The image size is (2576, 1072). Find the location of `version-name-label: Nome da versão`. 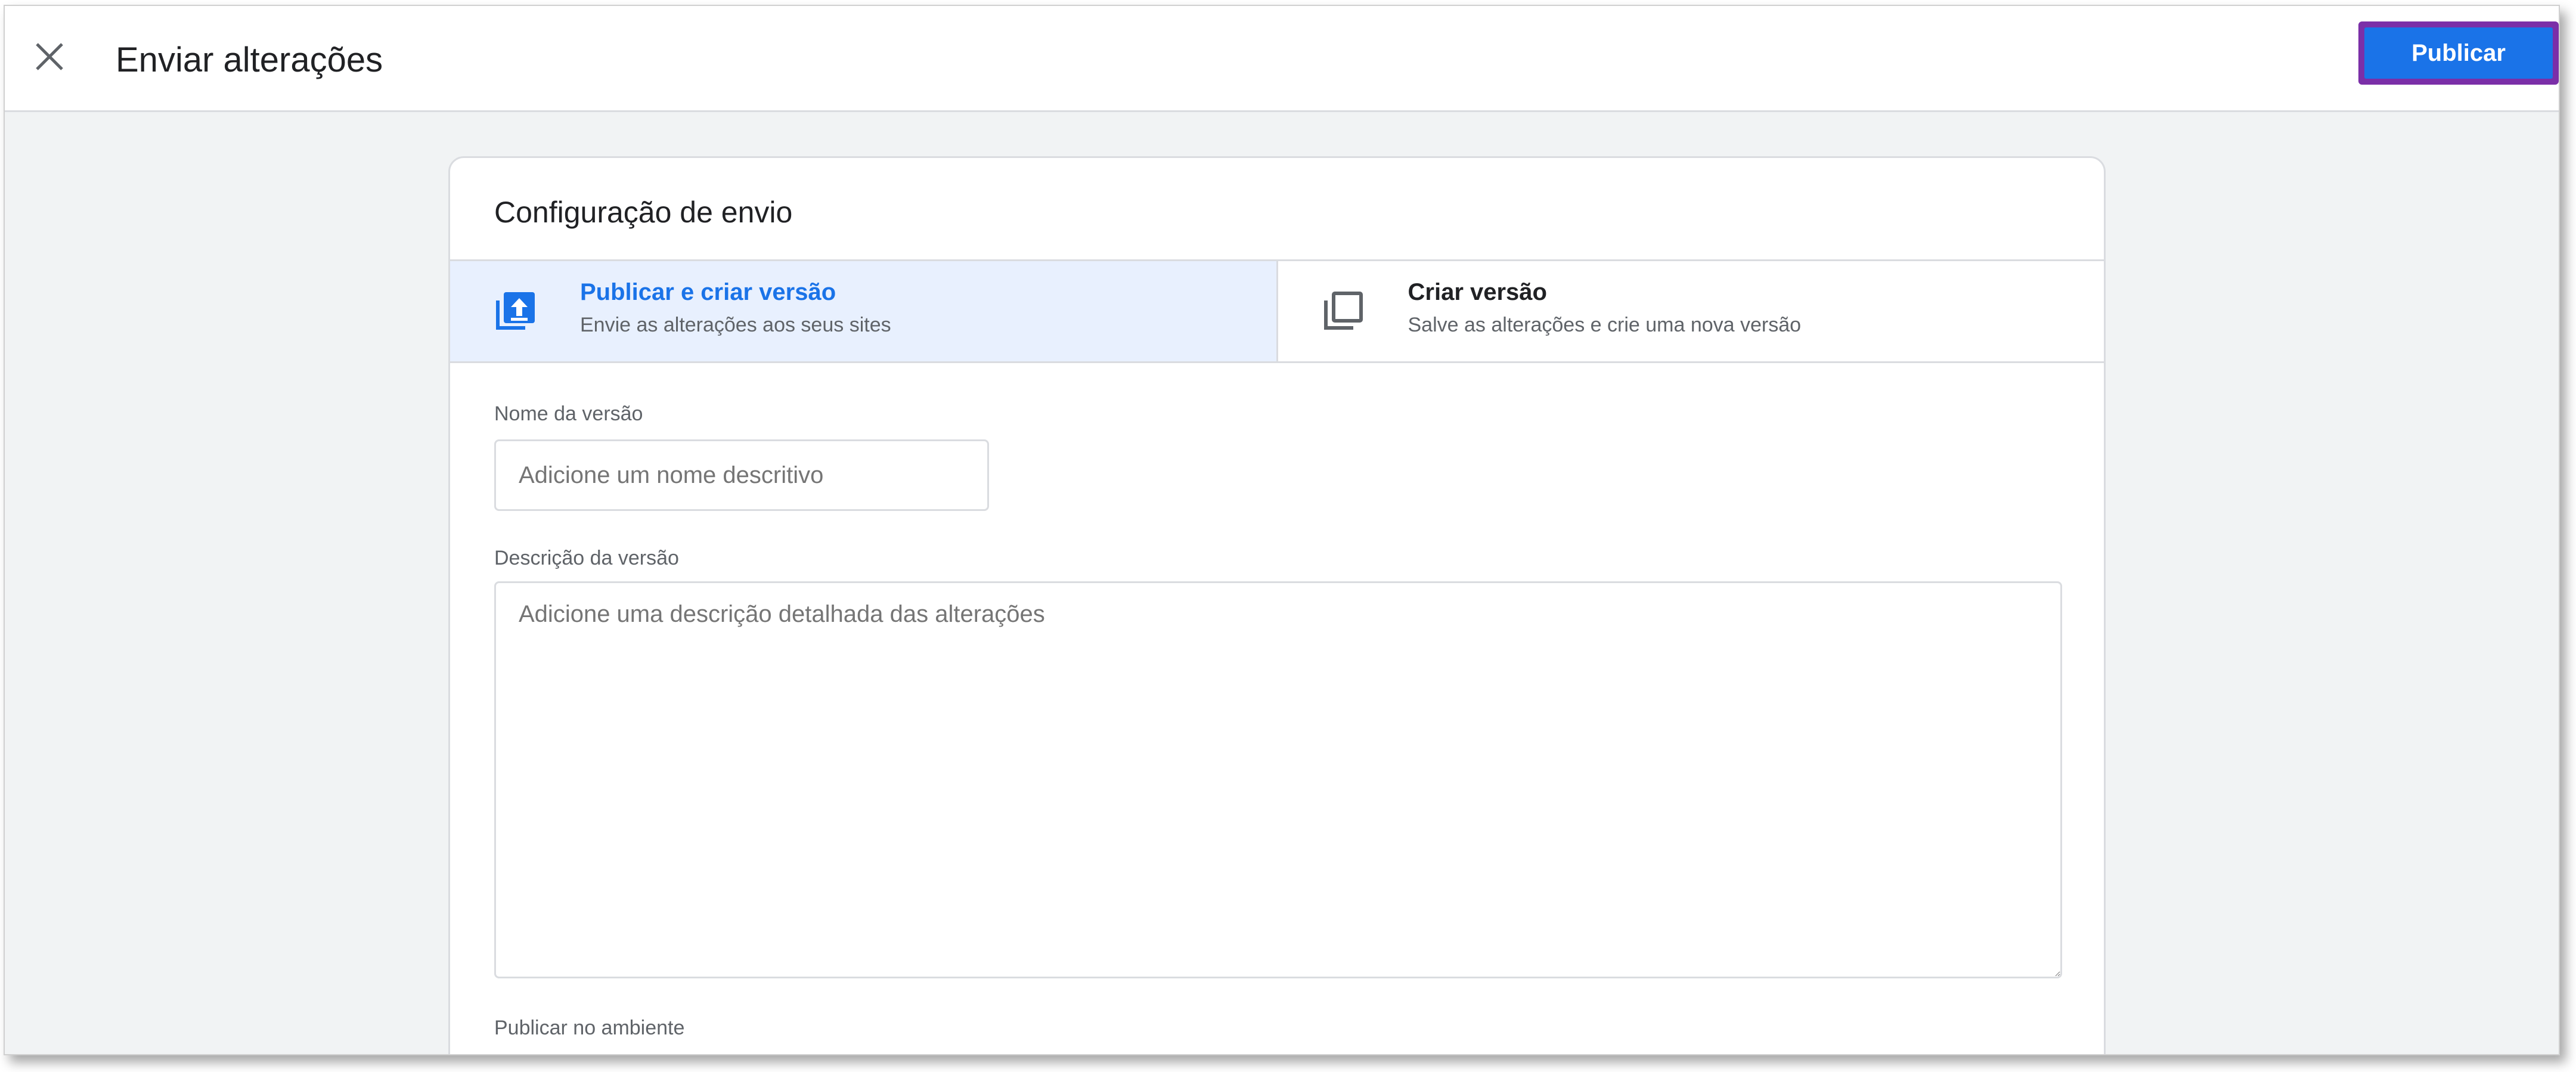

version-name-label: Nome da versão is located at coordinates (568, 413).